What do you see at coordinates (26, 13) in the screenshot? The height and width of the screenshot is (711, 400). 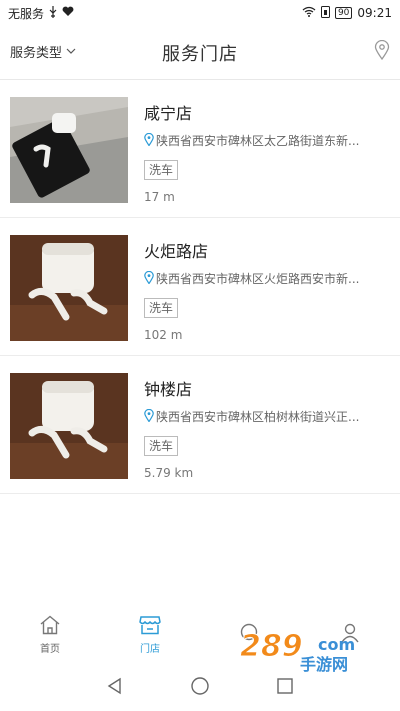 I see `carrier-label: 无服务` at bounding box center [26, 13].